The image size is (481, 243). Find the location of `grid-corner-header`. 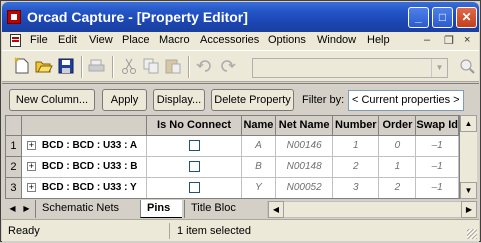

grid-corner-header is located at coordinates (14, 126).